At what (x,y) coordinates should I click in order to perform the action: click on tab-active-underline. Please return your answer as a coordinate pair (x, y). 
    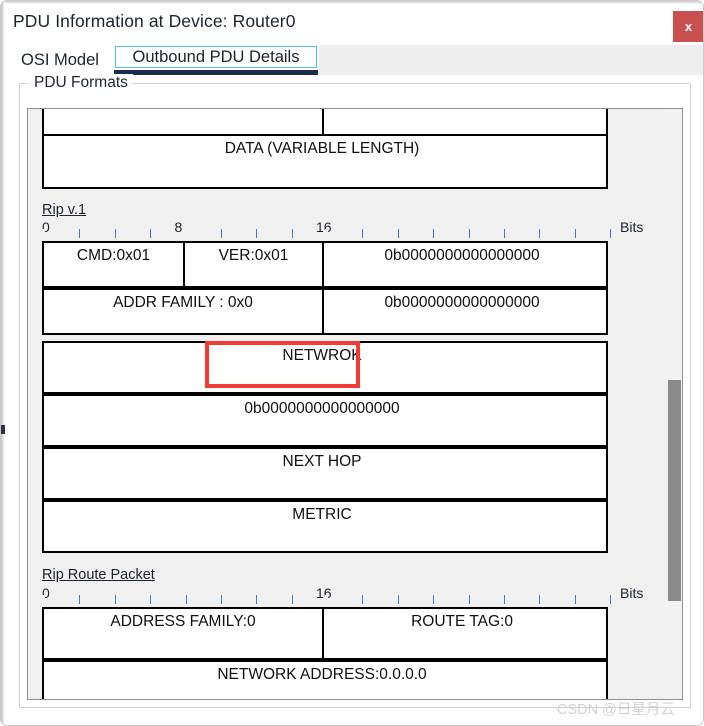
    Looking at the image, I should click on (216, 72).